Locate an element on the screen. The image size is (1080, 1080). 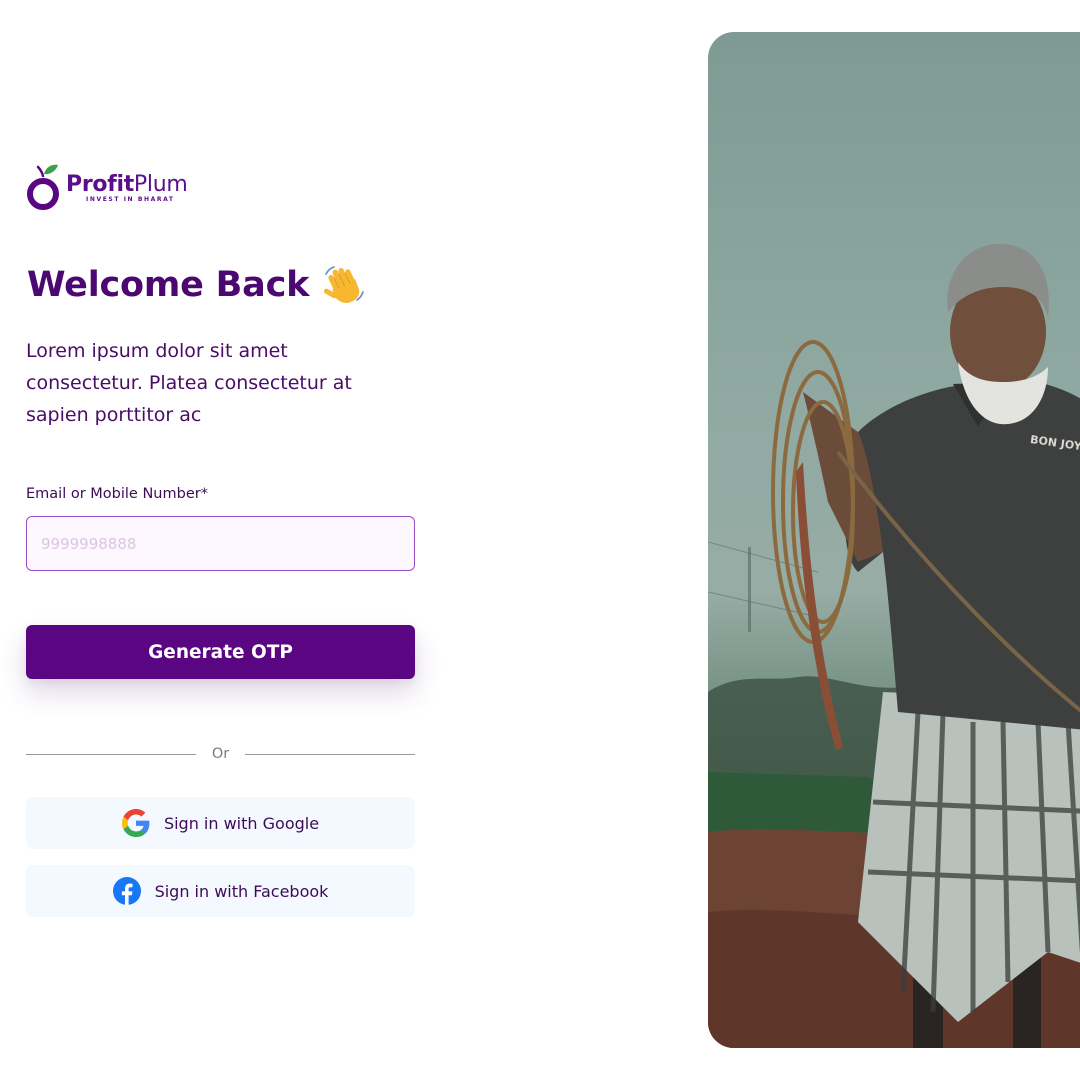
email-mobile-input is located at coordinates (220, 543).